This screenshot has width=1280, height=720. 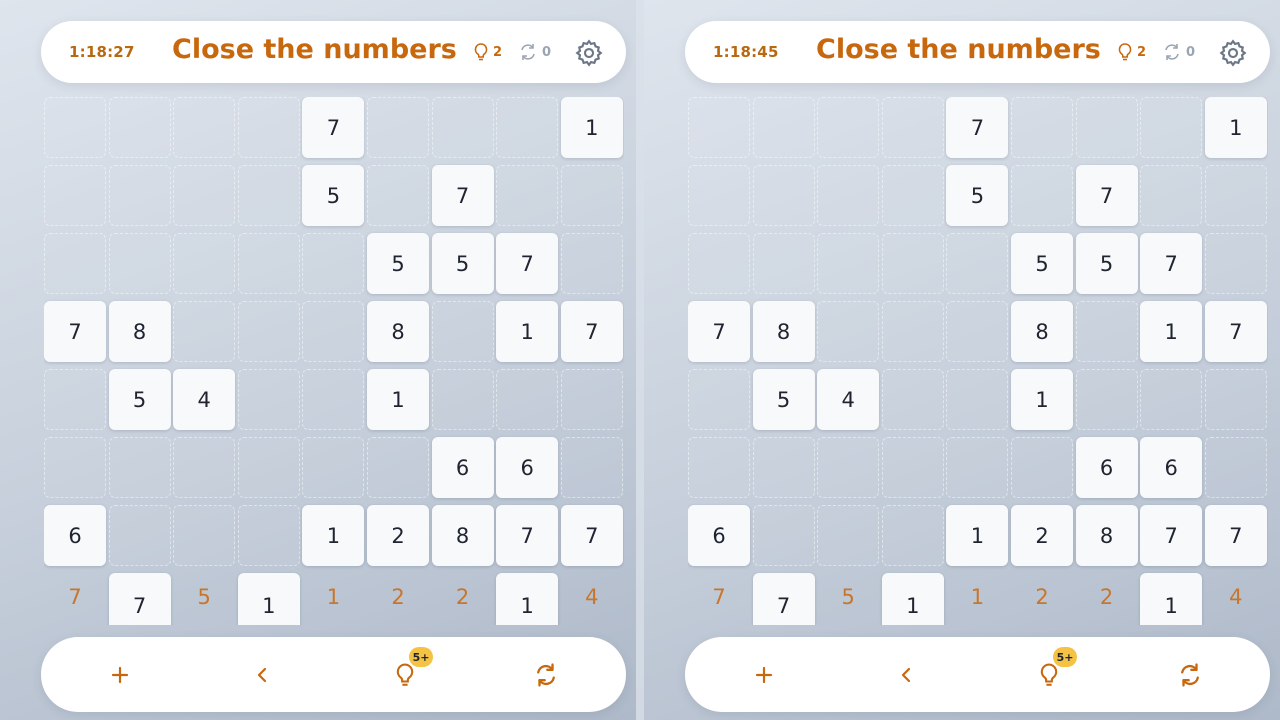 What do you see at coordinates (405, 674) in the screenshot?
I see `lightbulb-icon` at bounding box center [405, 674].